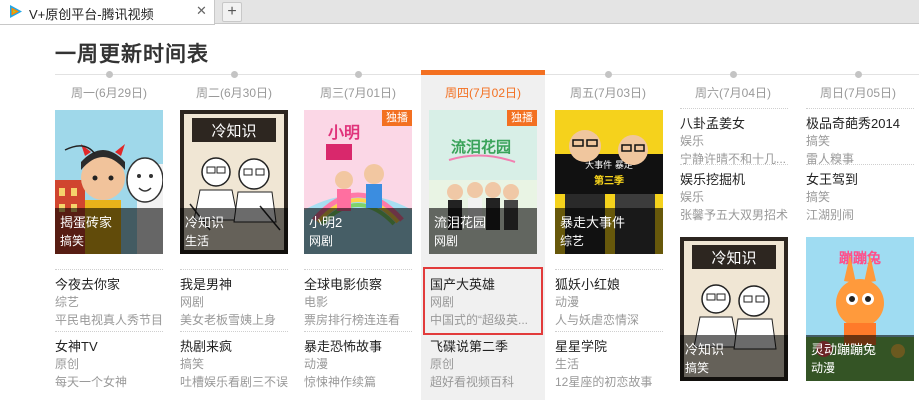 This screenshot has height=400, width=919. What do you see at coordinates (844, 349) in the screenshot?
I see `poster-title: 灵动蹦蹦兔` at bounding box center [844, 349].